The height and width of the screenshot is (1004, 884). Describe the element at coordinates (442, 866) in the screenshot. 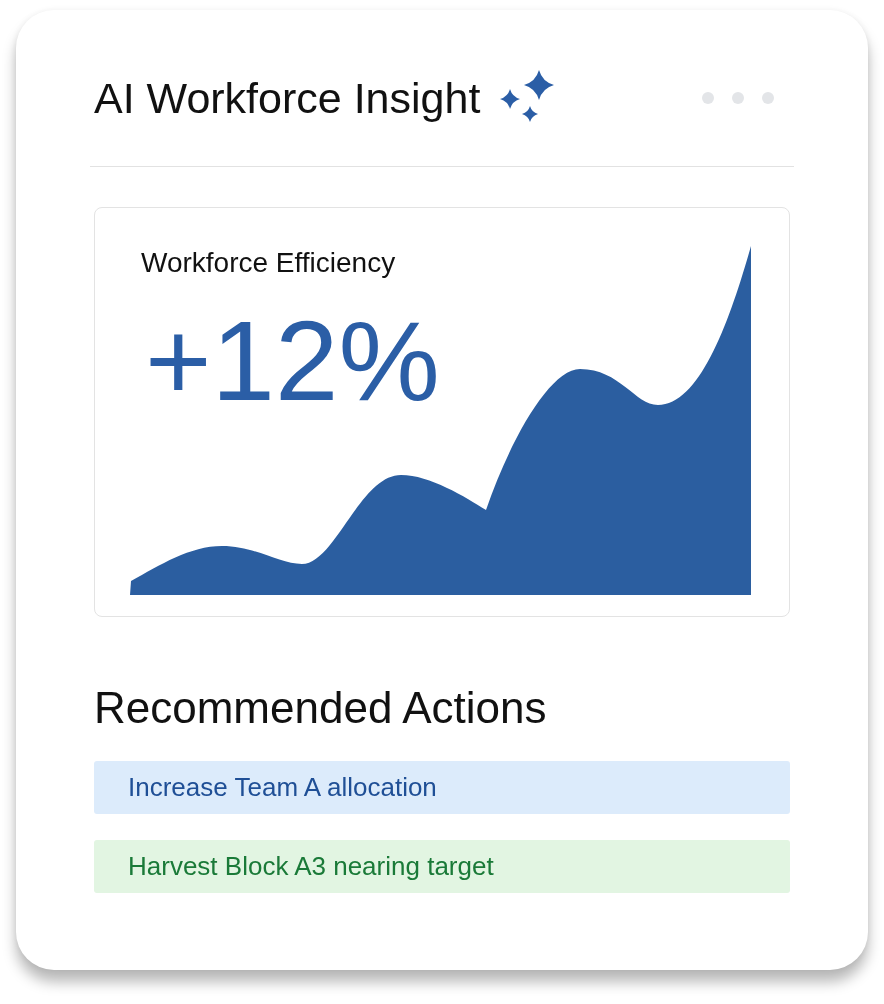

I see `action-item: Harvest Block A3 nearing target` at that location.